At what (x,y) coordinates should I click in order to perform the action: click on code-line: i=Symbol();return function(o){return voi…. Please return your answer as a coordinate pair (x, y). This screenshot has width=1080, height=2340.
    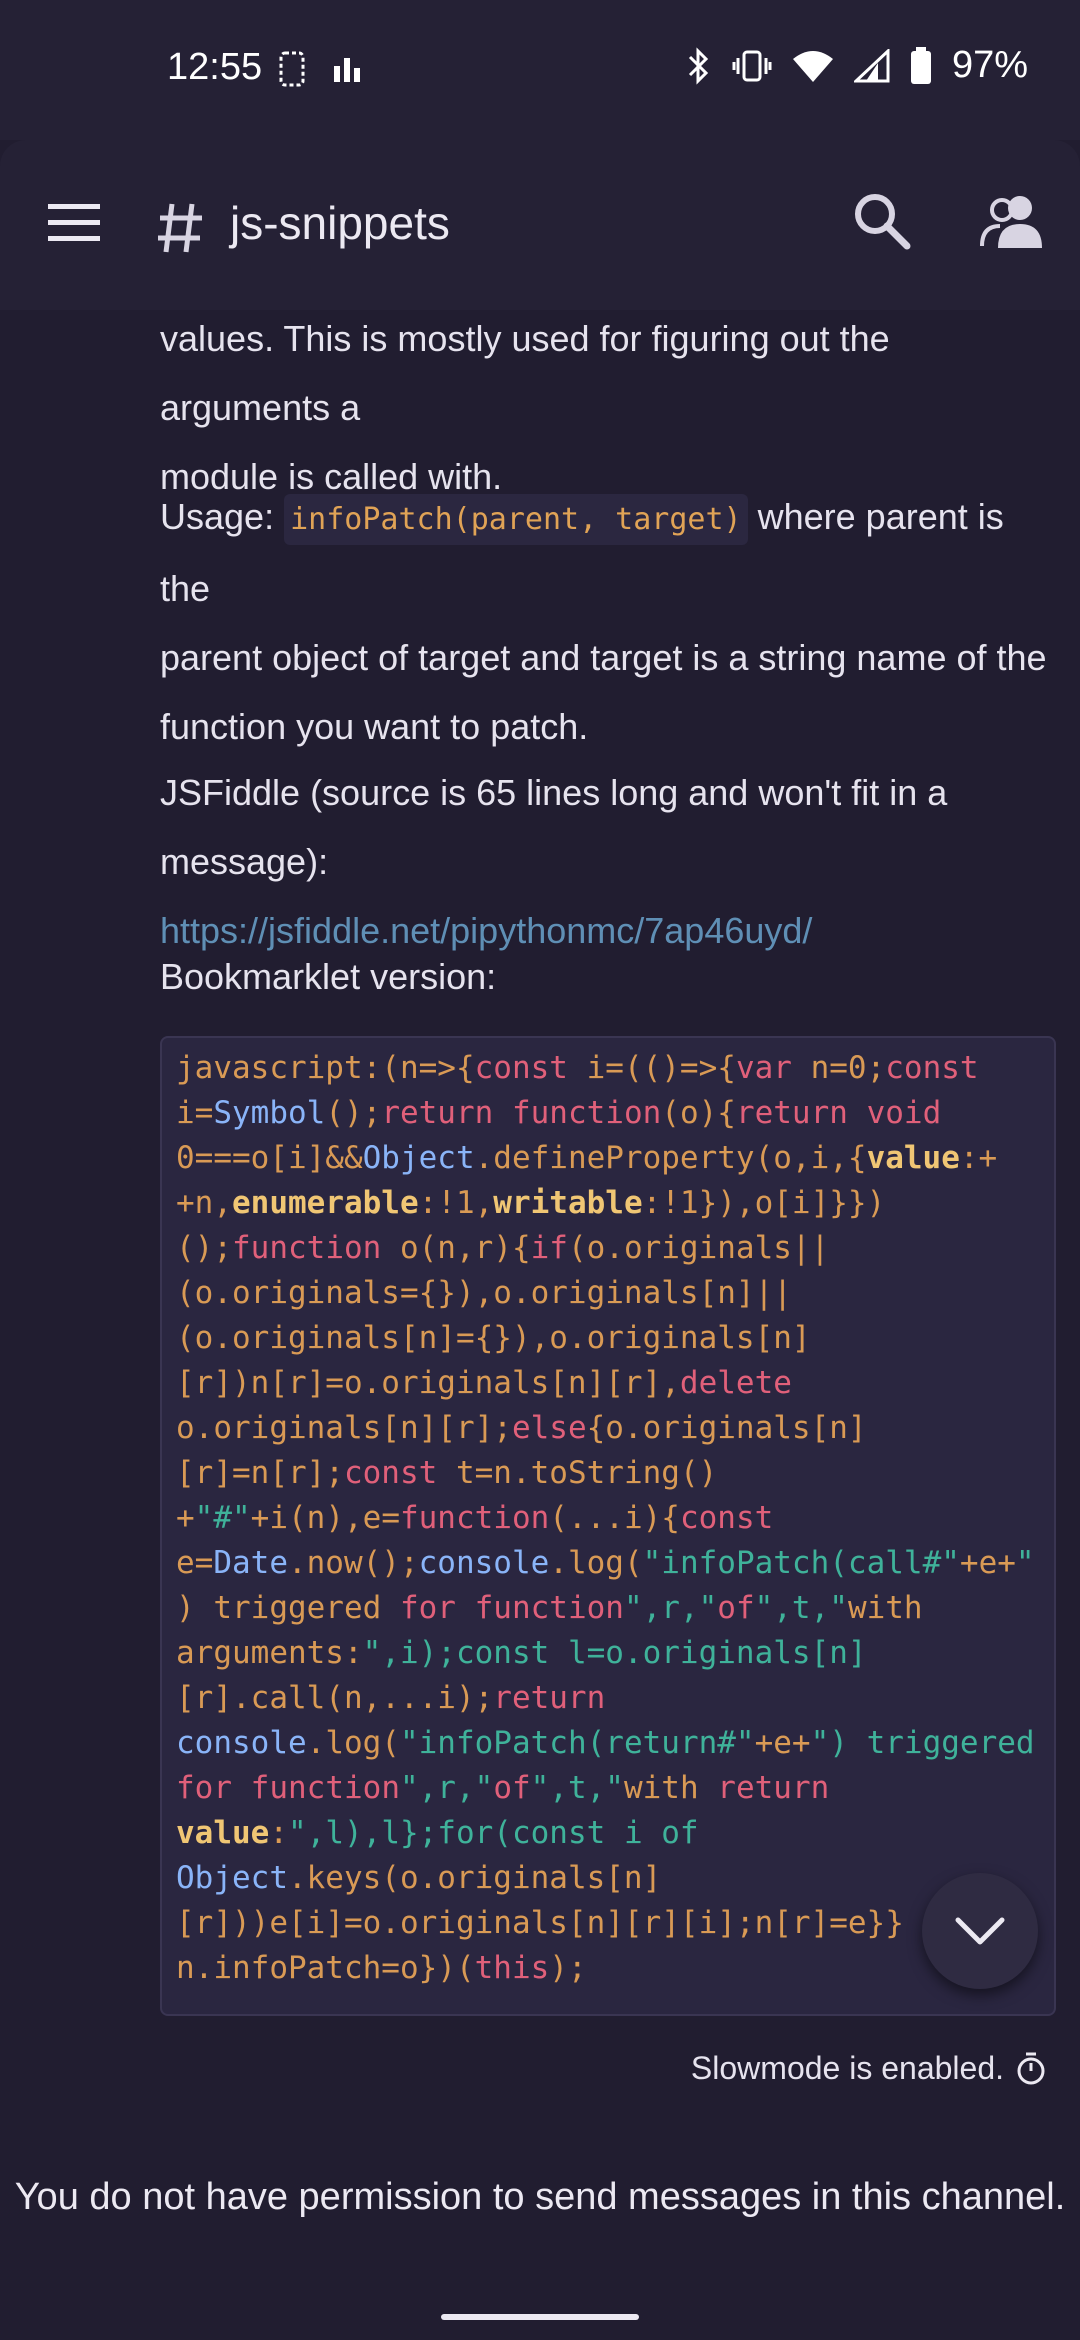
    Looking at the image, I should click on (559, 1113).